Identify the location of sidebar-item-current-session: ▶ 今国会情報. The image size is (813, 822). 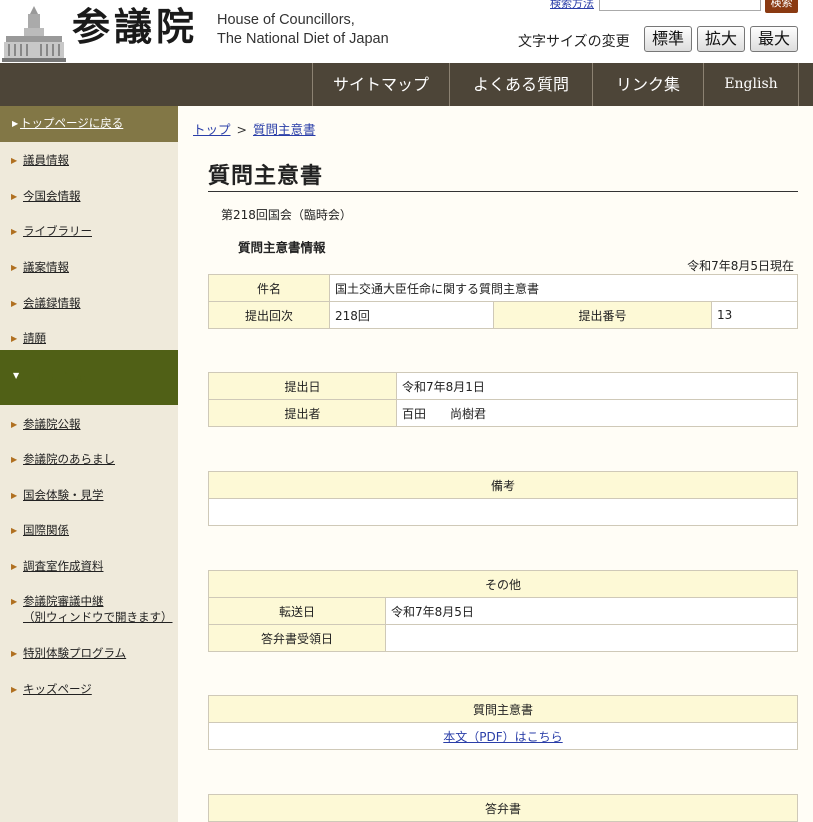
(89, 199).